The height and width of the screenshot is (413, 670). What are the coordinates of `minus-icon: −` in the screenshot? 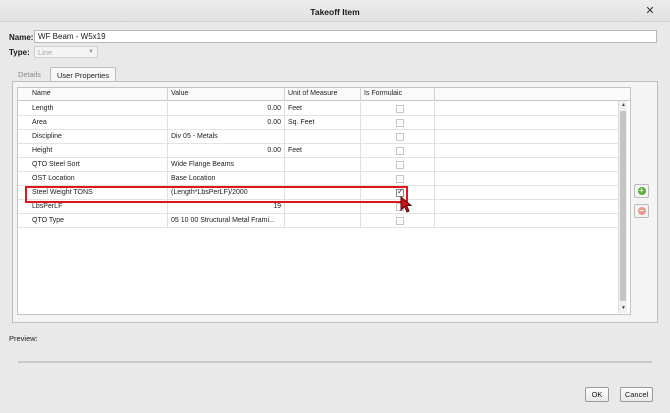 It's located at (641, 210).